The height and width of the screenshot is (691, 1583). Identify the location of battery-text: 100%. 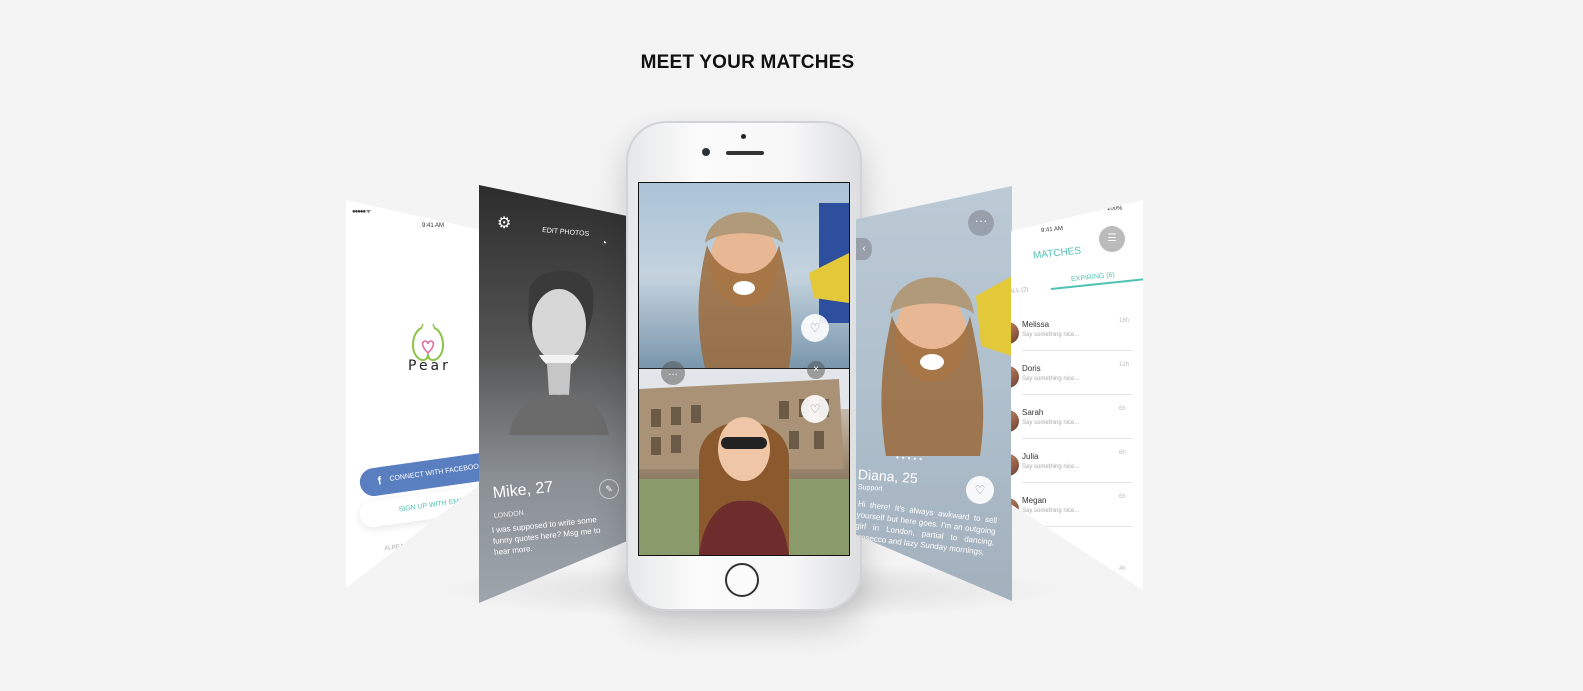
(1115, 209).